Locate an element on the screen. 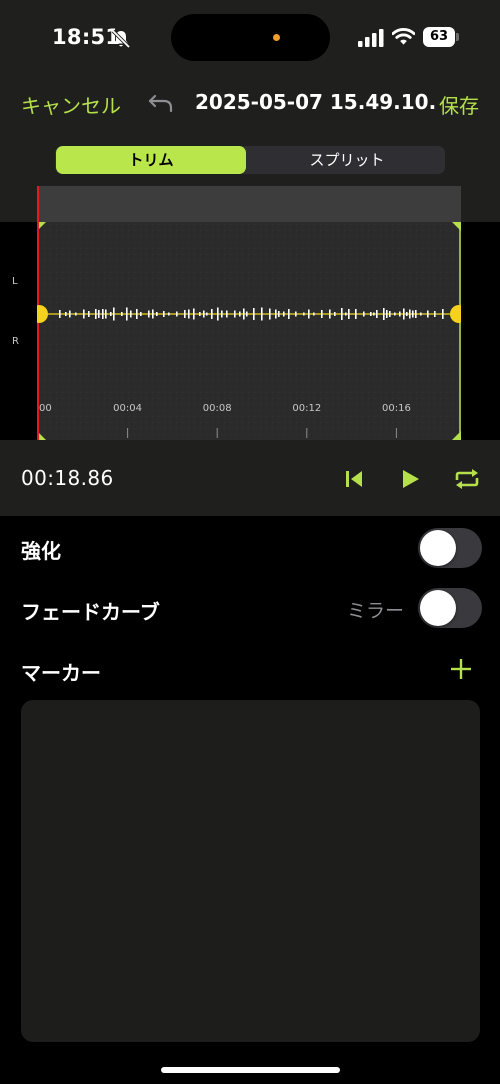 The height and width of the screenshot is (1084, 500). fade-curve-toggle is located at coordinates (450, 608).